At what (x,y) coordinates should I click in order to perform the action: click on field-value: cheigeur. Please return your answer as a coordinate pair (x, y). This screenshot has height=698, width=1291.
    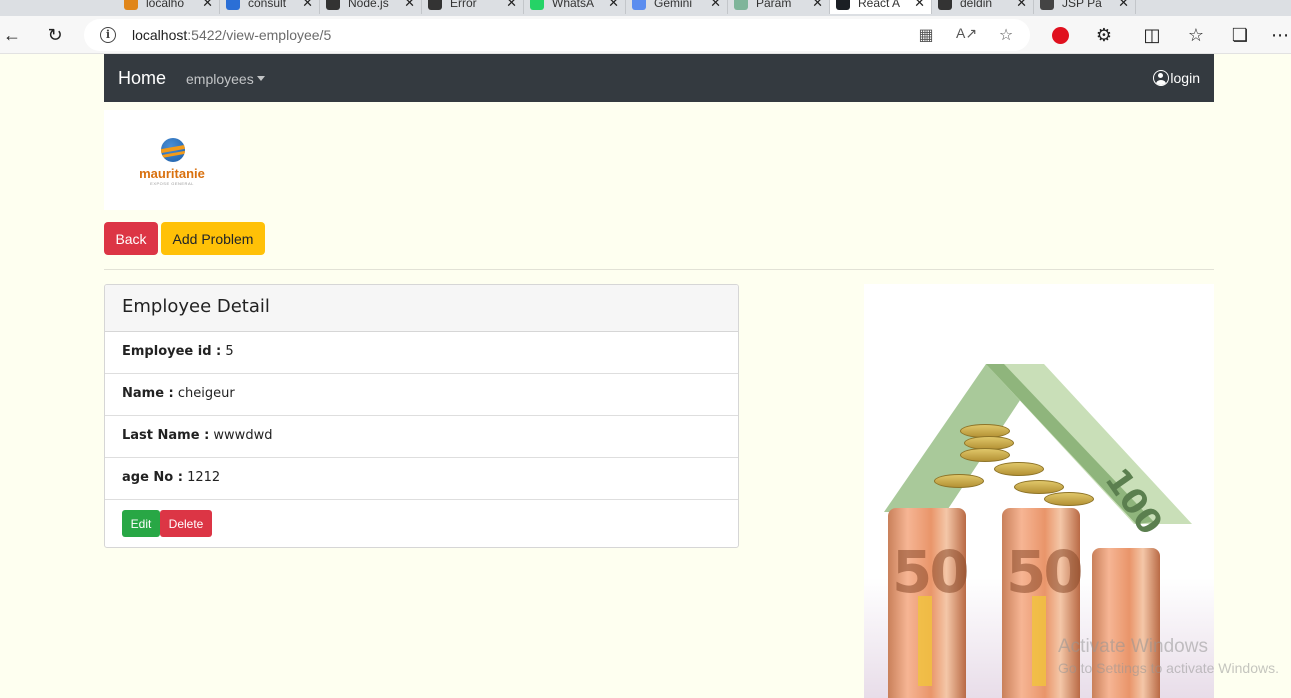
    Looking at the image, I should click on (206, 393).